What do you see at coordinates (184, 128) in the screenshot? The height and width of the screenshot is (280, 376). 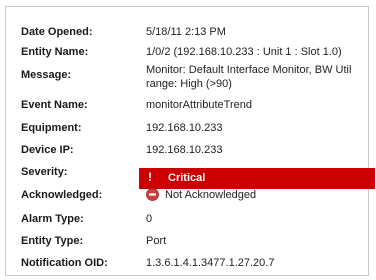 I see `equipment-value: 192.168.10.233` at bounding box center [184, 128].